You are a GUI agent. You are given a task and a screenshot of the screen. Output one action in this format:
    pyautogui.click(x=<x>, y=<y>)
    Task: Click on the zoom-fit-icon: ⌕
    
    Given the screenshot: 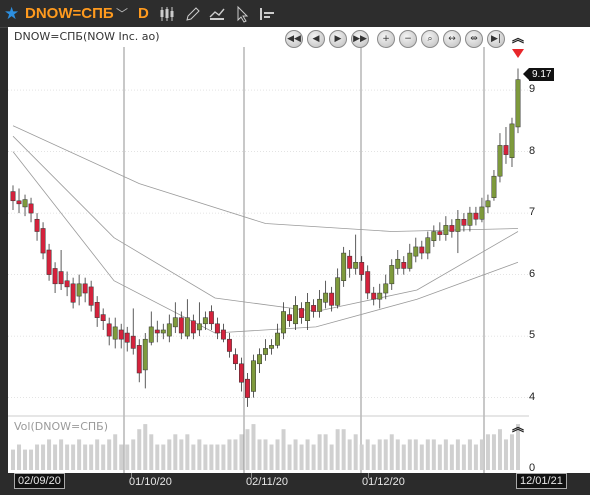 What is the action you would take?
    pyautogui.click(x=430, y=39)
    